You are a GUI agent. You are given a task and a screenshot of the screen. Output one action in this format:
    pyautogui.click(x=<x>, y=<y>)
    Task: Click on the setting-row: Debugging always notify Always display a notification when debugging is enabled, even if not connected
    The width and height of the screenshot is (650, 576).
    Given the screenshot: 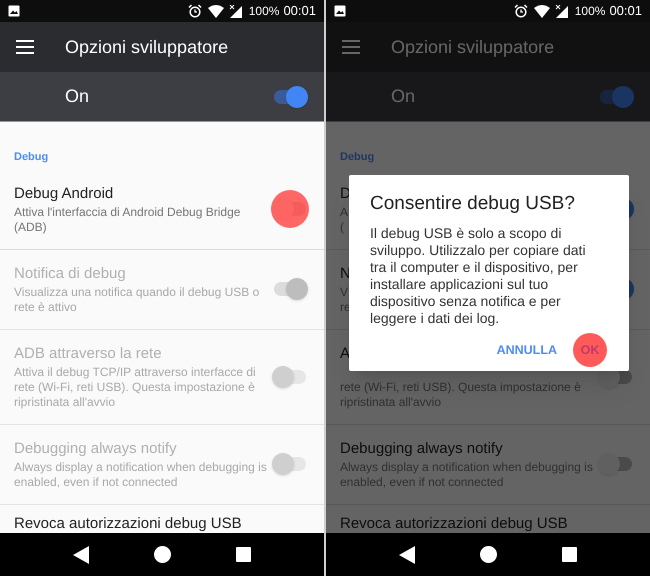 What is the action you would take?
    pyautogui.click(x=162, y=464)
    